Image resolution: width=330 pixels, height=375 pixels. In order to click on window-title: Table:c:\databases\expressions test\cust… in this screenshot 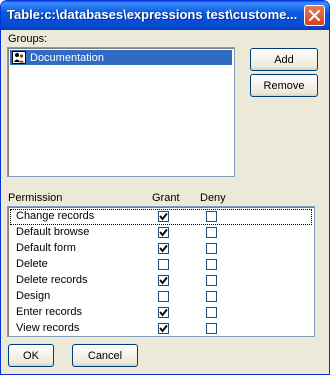, I will do `click(152, 14)`.